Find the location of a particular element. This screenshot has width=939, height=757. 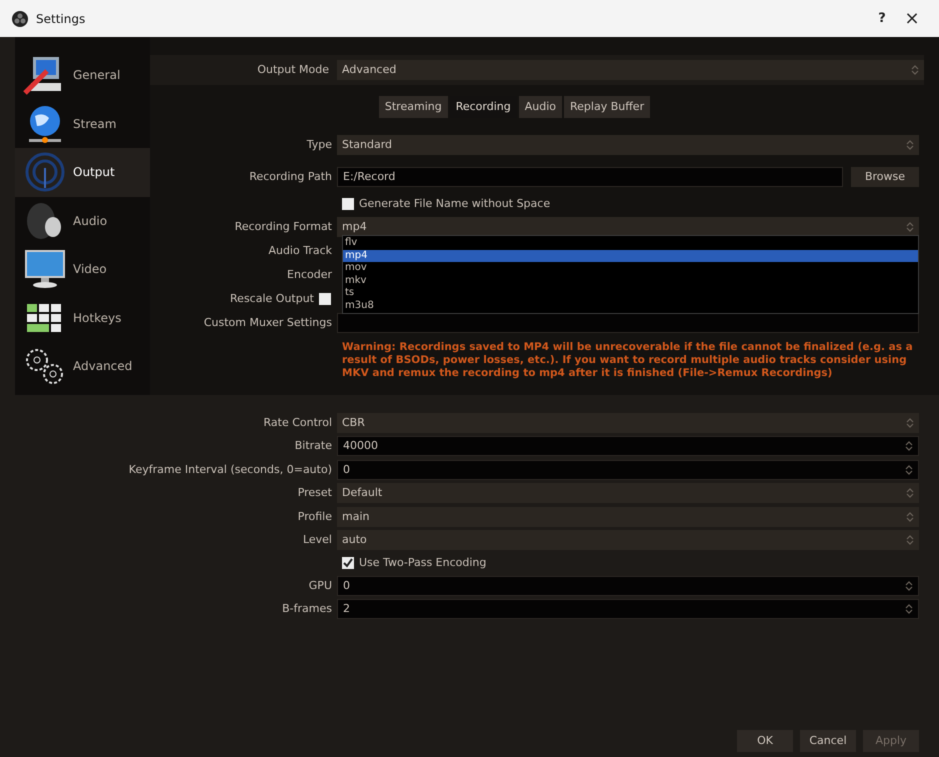

dropdown-option: m3u8 is located at coordinates (630, 306).